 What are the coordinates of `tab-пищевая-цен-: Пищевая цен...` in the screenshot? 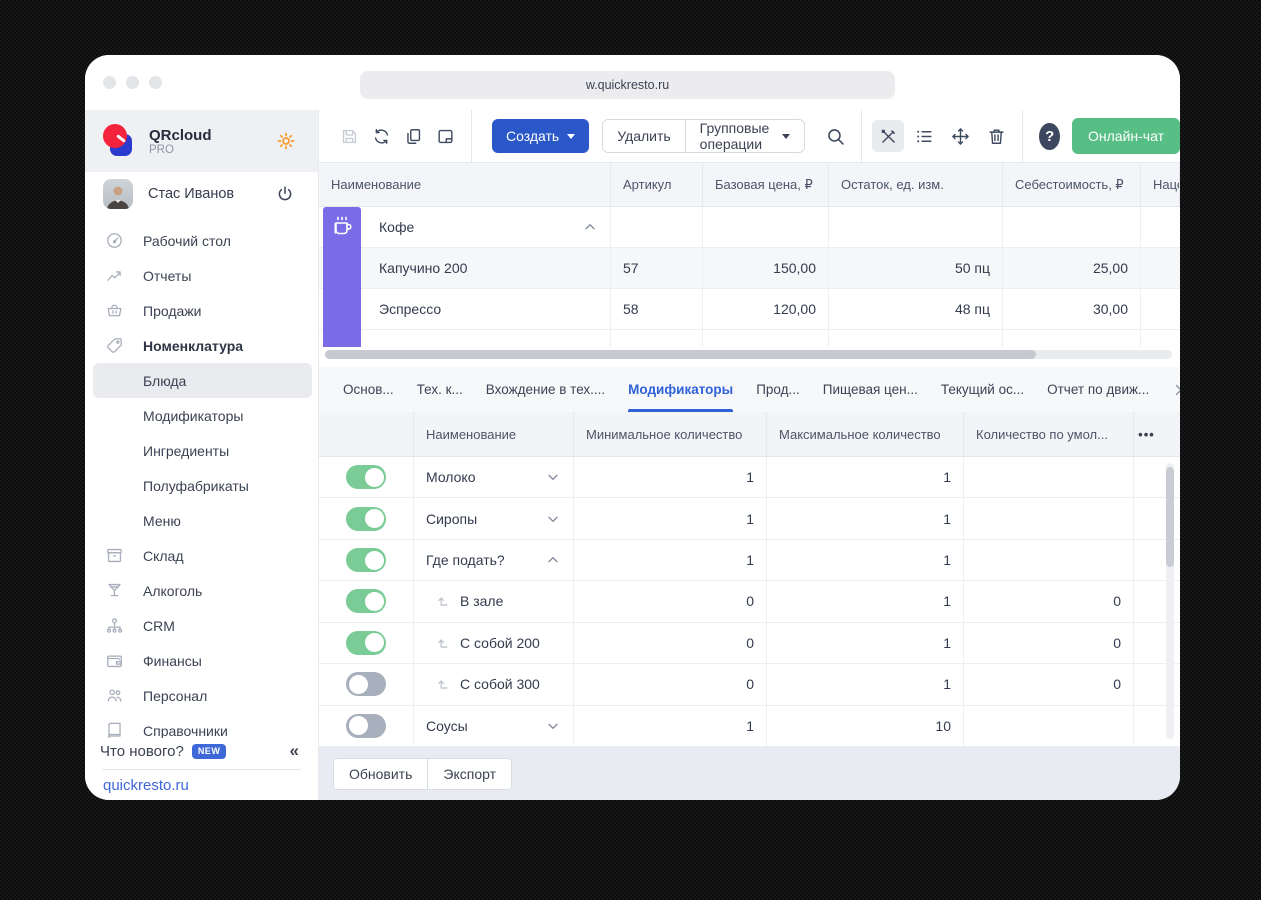 It's located at (870, 389).